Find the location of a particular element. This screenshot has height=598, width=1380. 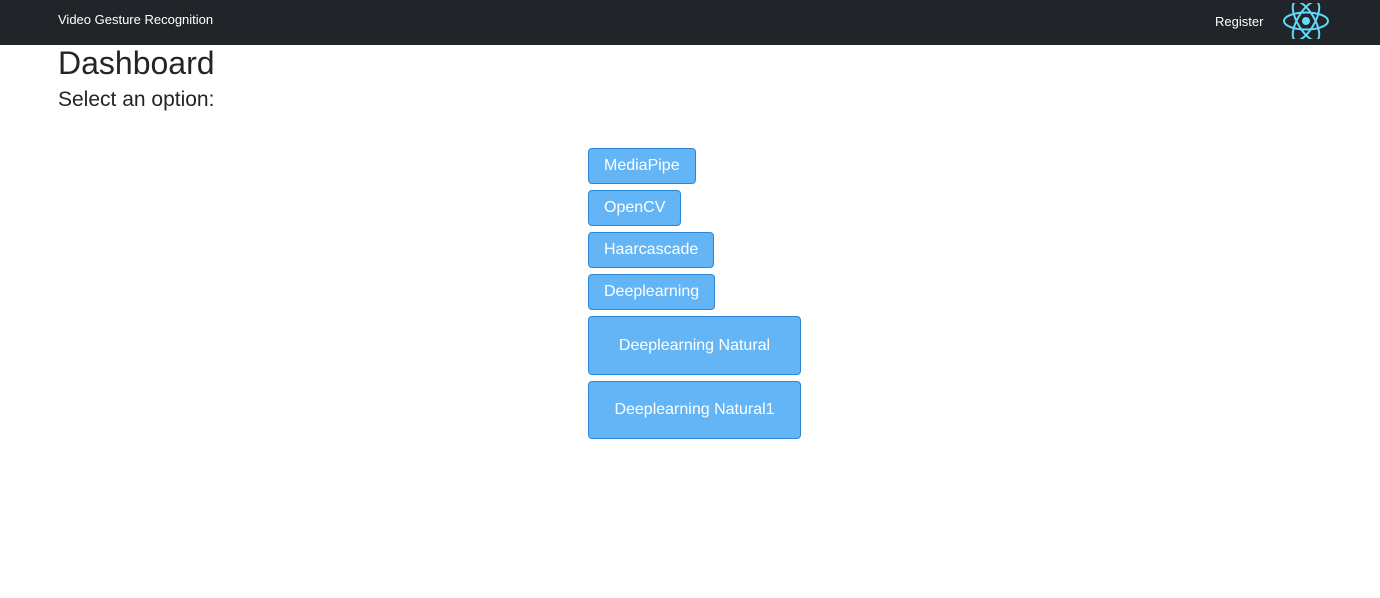

brand-link: Video Gesture Recognition is located at coordinates (135, 19).